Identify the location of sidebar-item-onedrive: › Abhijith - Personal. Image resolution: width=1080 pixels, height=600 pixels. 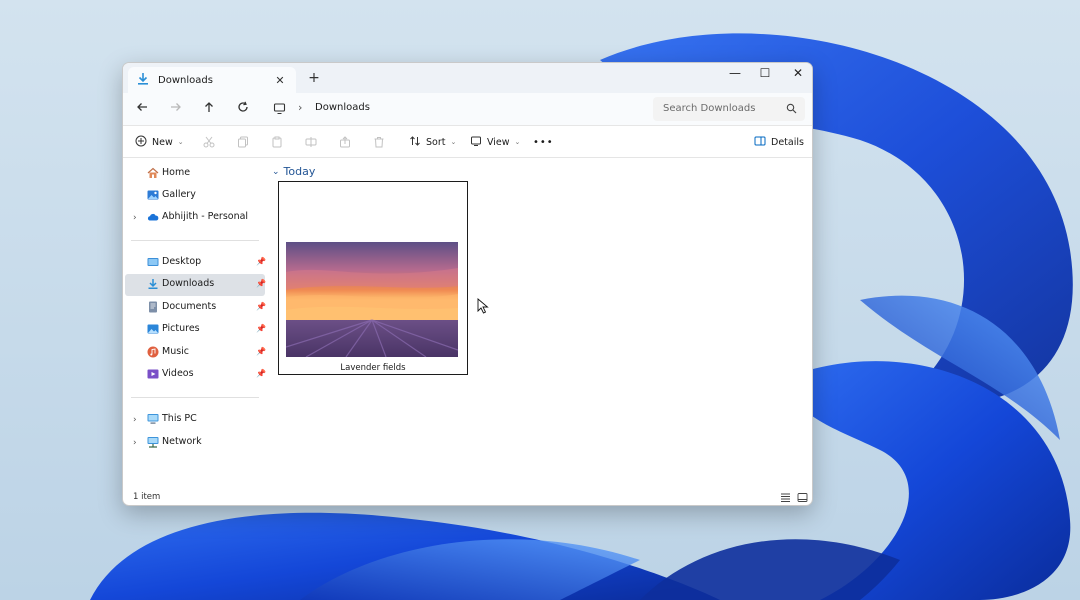
(195, 218).